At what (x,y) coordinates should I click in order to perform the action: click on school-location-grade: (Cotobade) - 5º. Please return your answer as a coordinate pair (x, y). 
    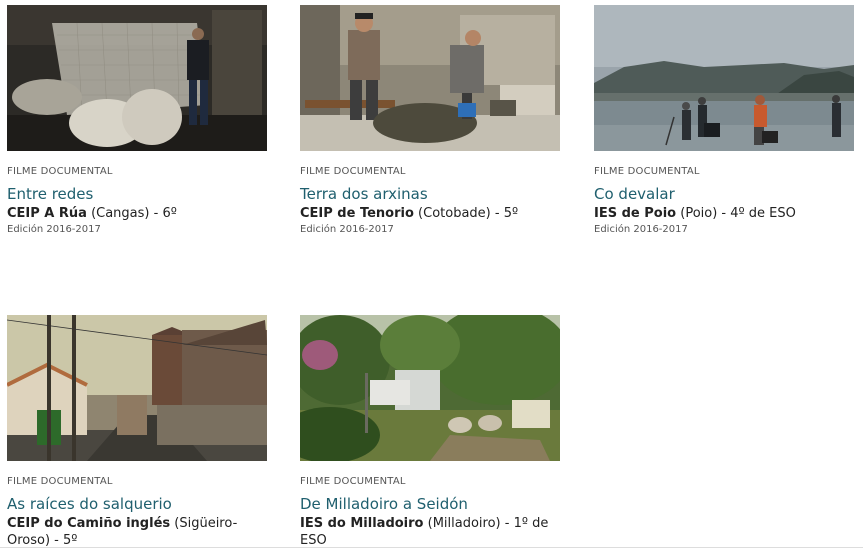
    Looking at the image, I should click on (466, 213).